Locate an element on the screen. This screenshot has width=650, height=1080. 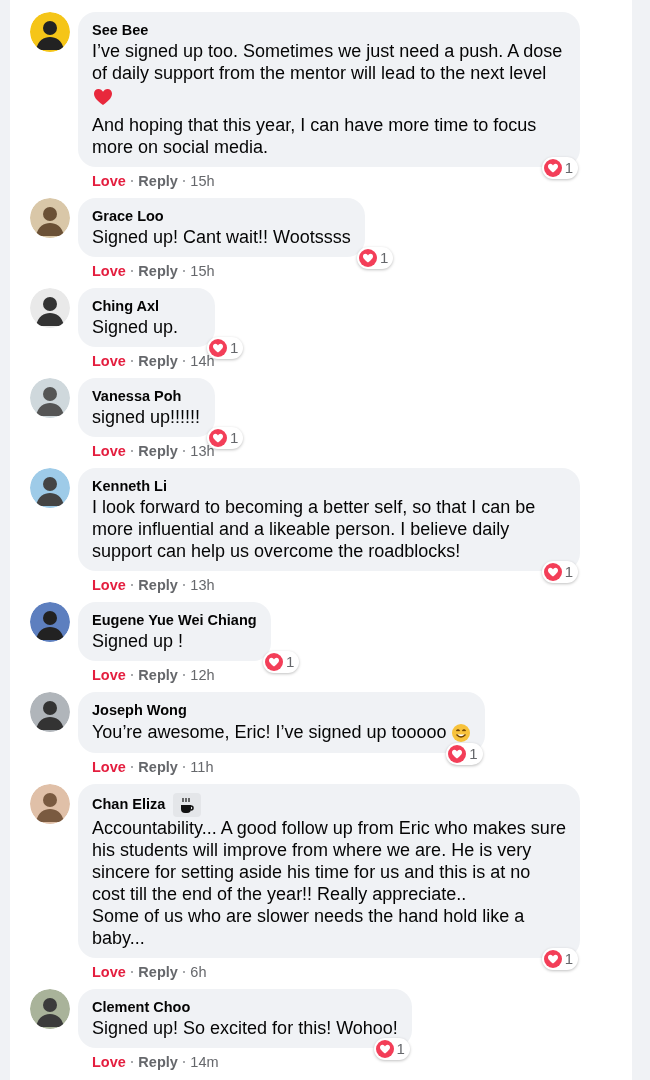
author-name: Joseph Wong is located at coordinates (139, 710).